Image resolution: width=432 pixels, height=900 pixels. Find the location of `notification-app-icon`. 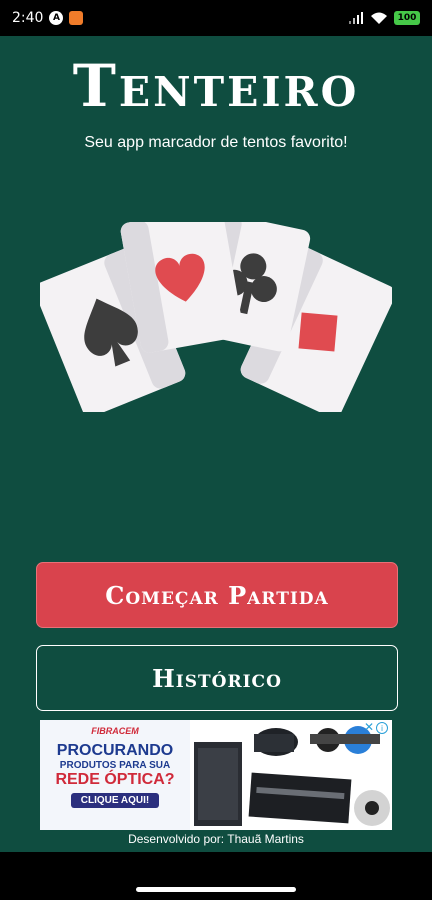

notification-app-icon is located at coordinates (76, 18).